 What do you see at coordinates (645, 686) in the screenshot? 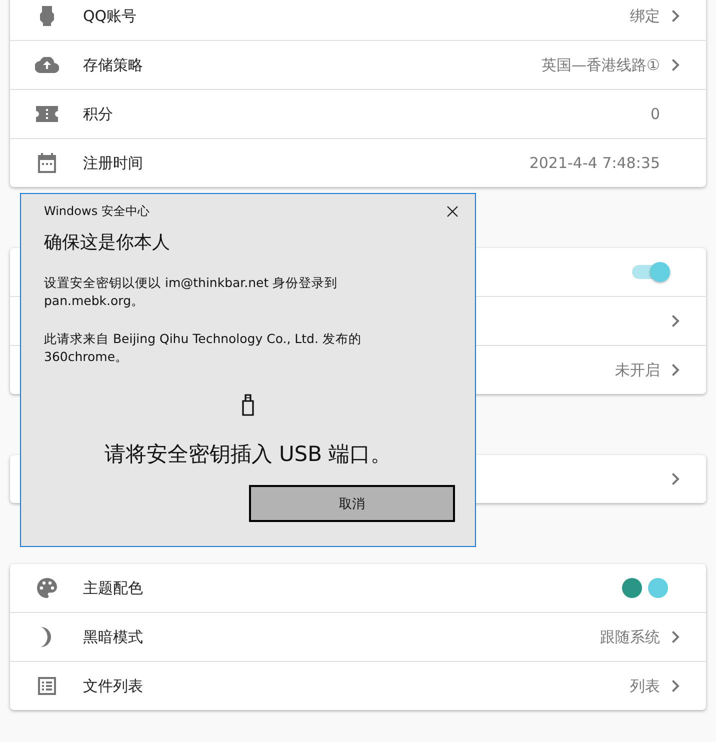
I see `setting-value: 列表` at bounding box center [645, 686].